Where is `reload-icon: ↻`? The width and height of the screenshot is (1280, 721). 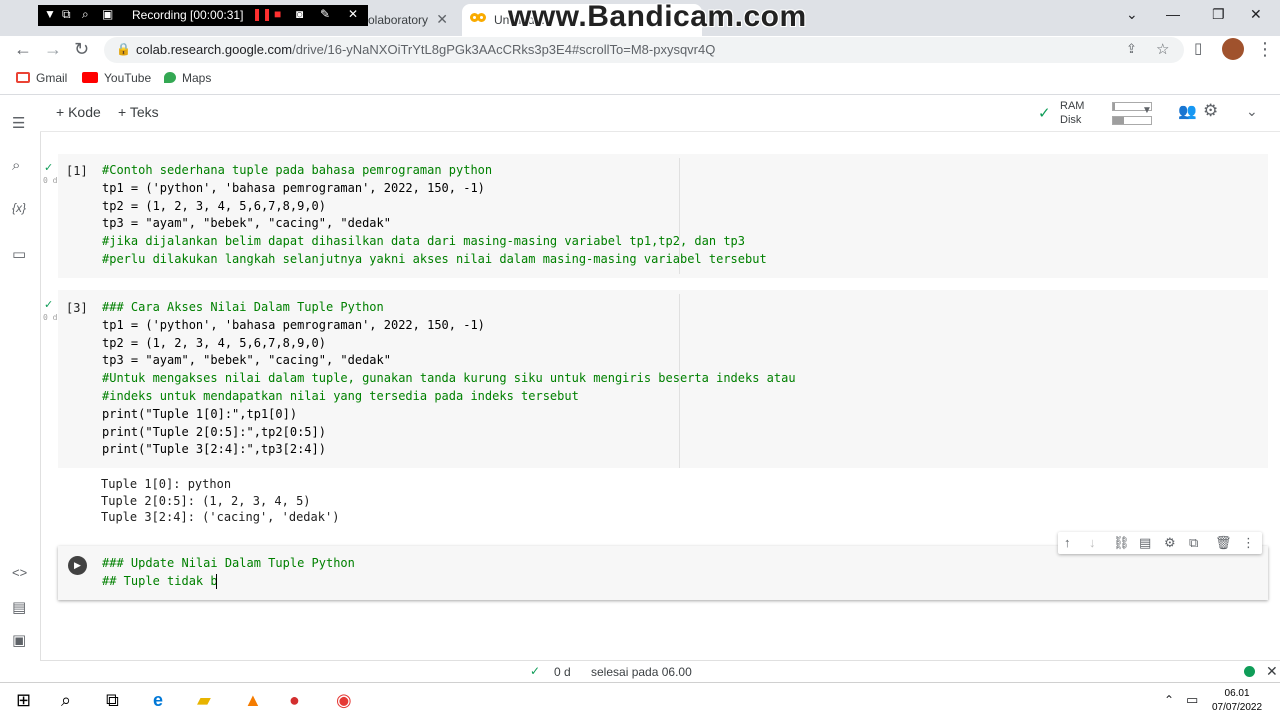
reload-icon: ↻ is located at coordinates (81, 49).